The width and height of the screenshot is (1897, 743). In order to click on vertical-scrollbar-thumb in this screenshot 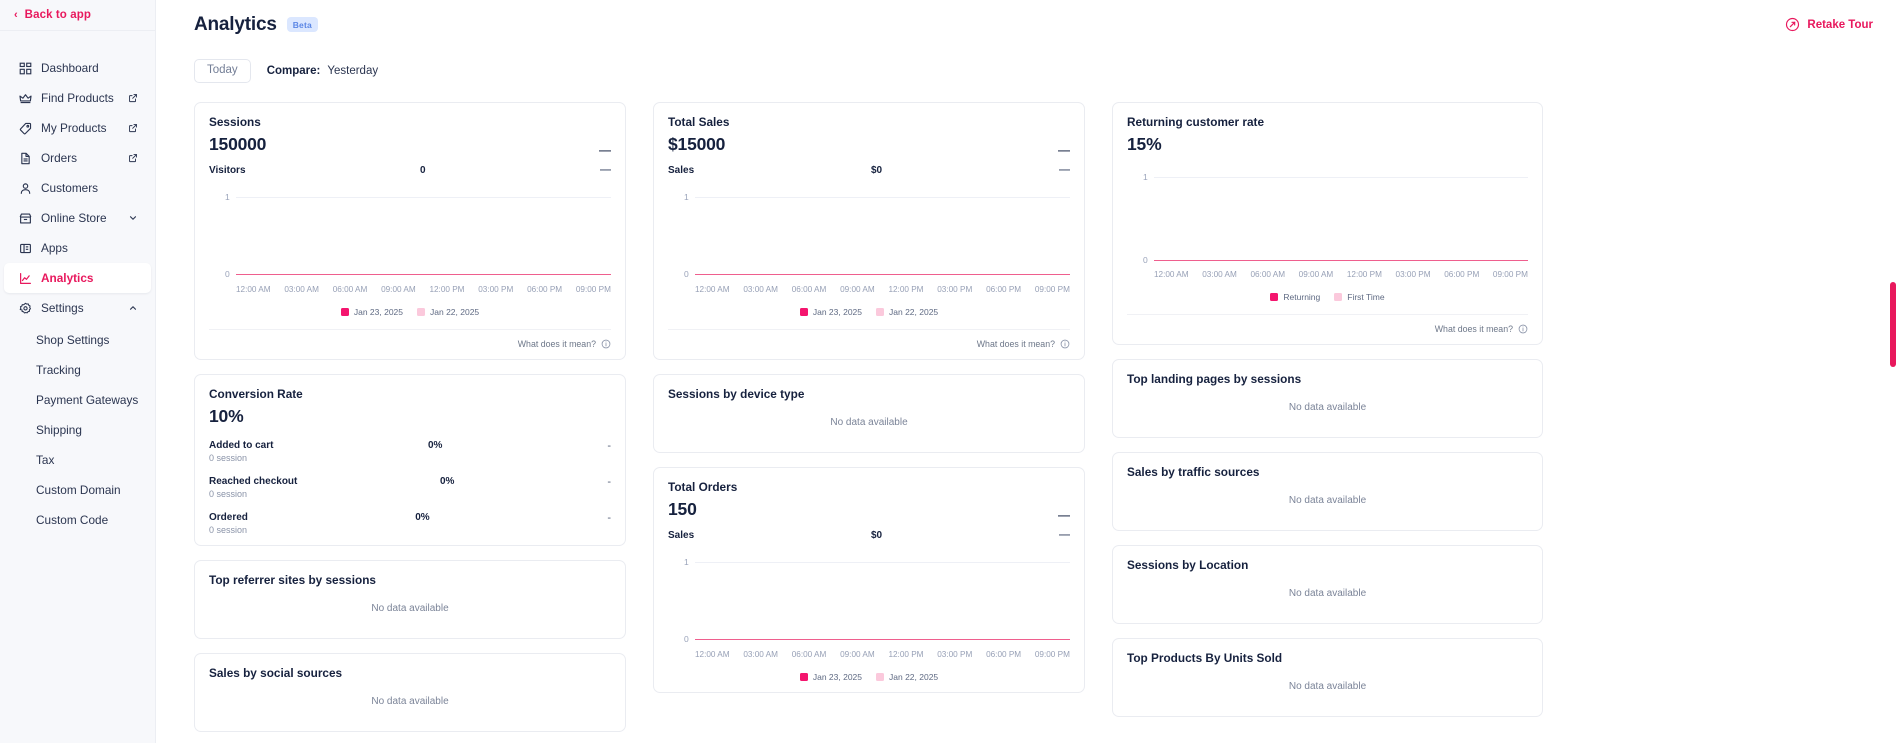, I will do `click(1893, 324)`.